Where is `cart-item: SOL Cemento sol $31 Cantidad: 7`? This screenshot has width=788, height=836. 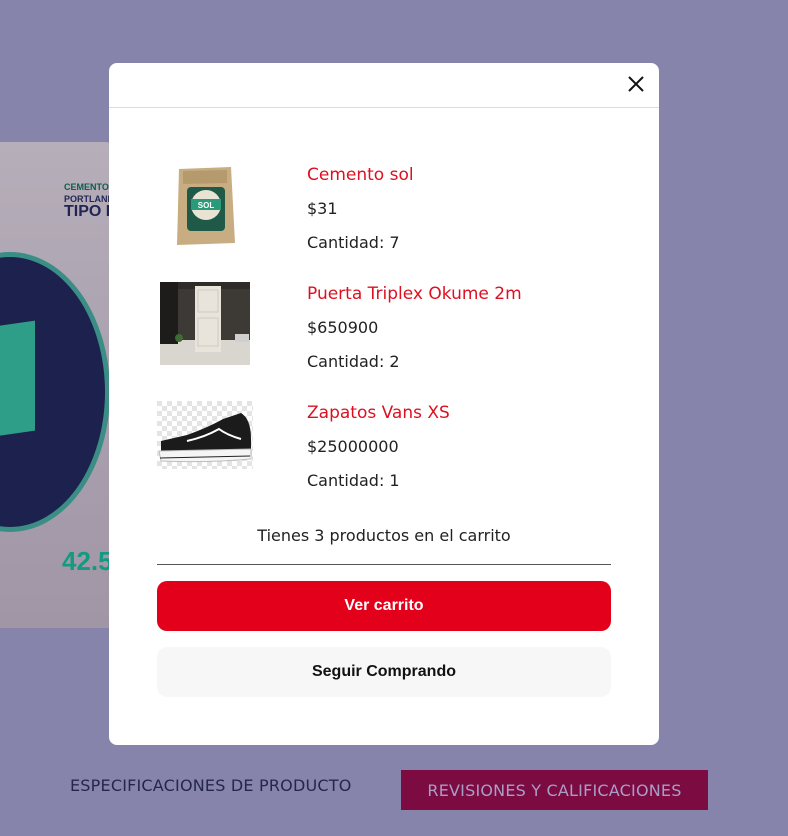 cart-item: SOL Cemento sol $31 Cantidad: 7 is located at coordinates (387, 218).